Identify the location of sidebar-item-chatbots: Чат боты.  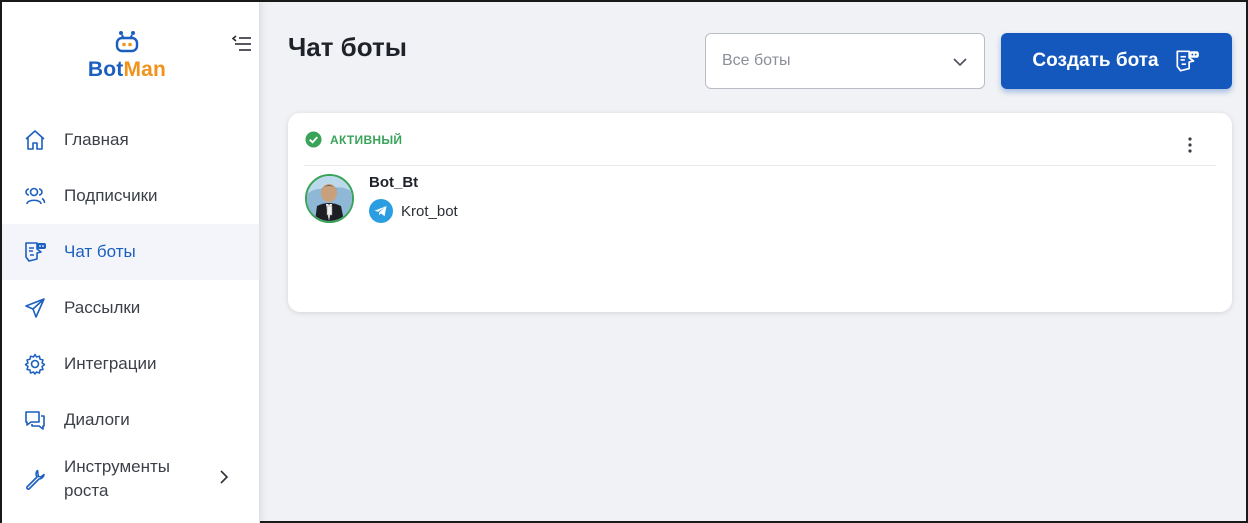
(130, 252).